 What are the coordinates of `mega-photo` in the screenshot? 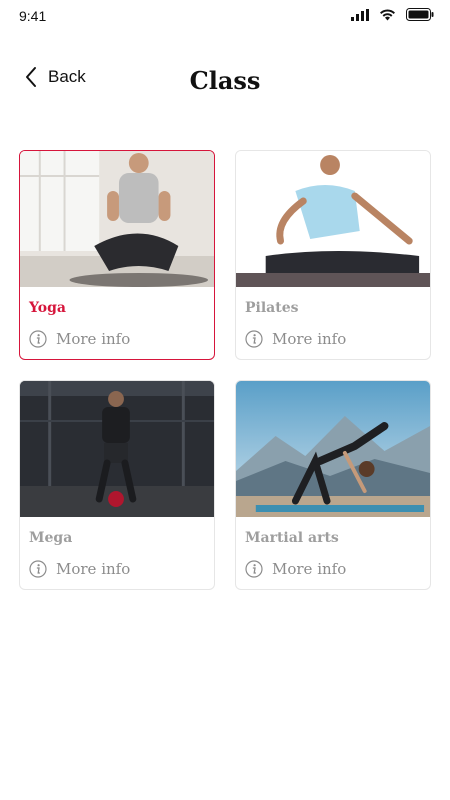 It's located at (117, 449).